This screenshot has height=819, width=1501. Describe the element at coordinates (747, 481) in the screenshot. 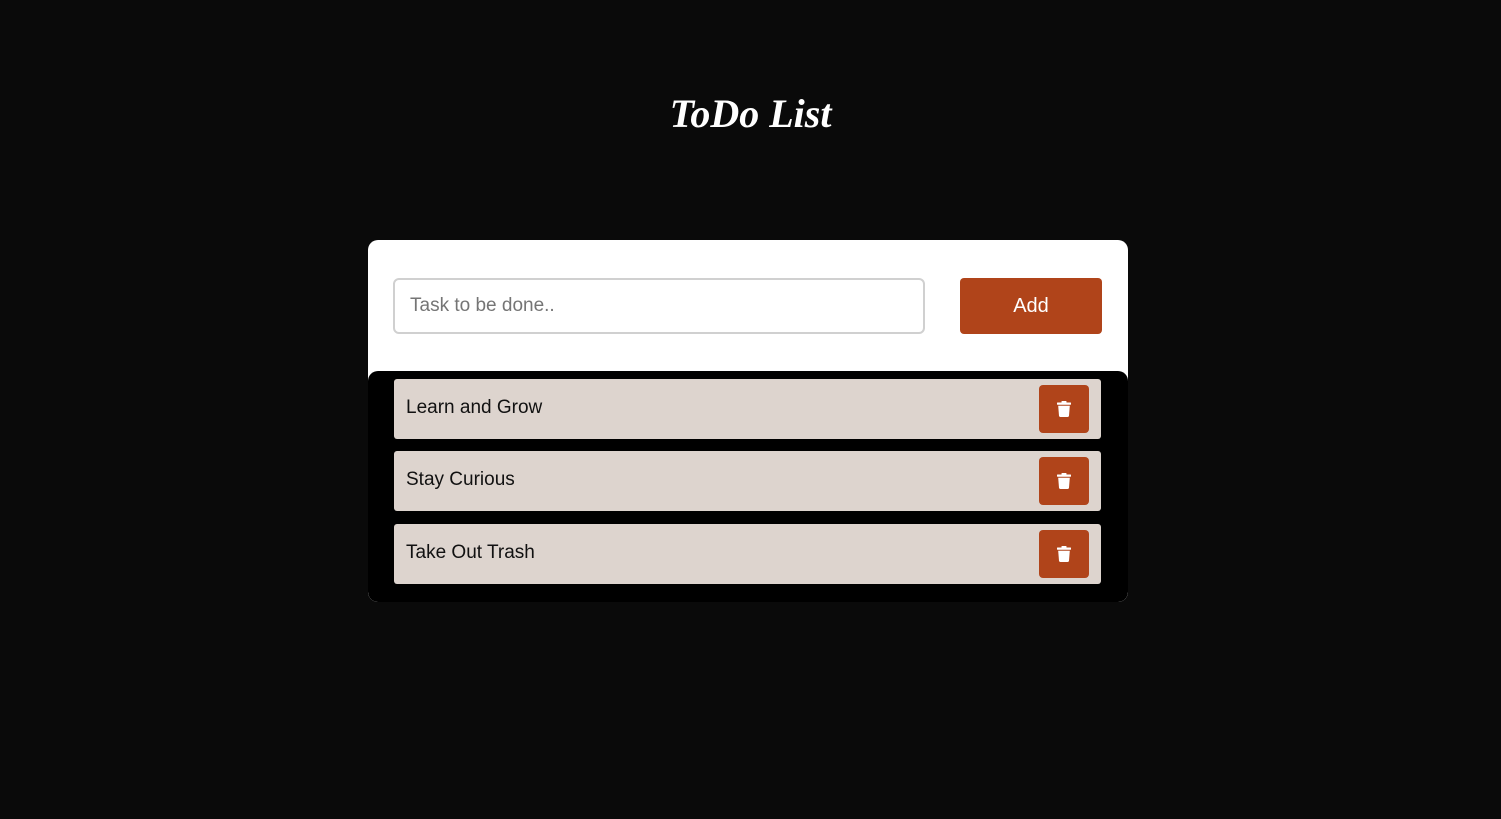

I see `list-item: Stay Curious` at that location.